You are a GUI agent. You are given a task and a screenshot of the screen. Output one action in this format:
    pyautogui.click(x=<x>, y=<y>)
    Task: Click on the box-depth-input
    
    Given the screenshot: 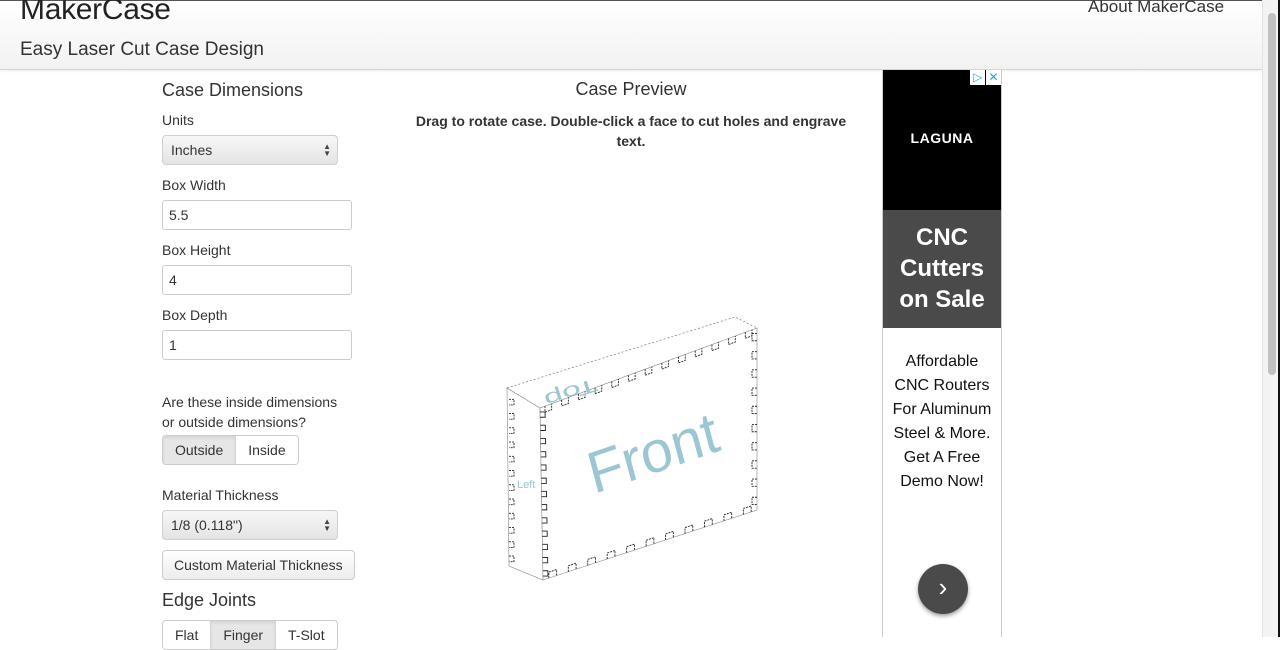 What is the action you would take?
    pyautogui.click(x=257, y=345)
    